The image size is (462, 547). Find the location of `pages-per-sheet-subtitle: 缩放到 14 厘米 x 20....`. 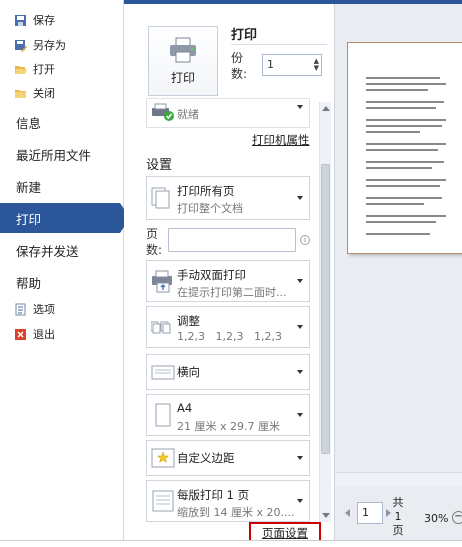

pages-per-sheet-subtitle: 缩放到 14 厘米 x 20.... is located at coordinates (236, 512).